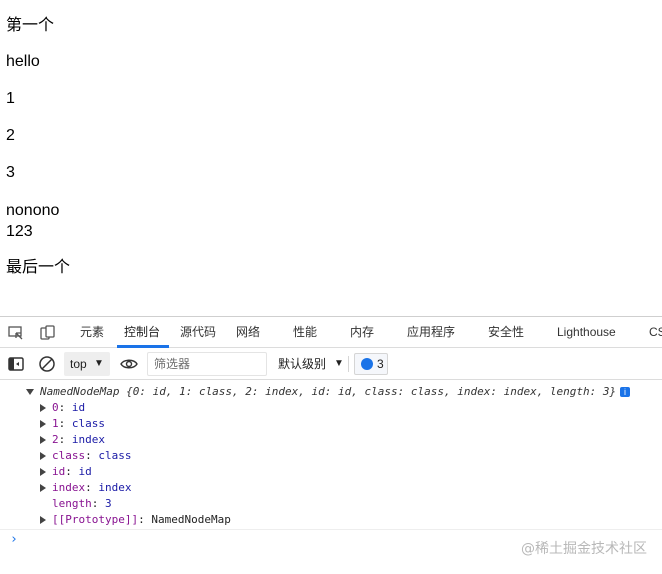  Describe the element at coordinates (305, 332) in the screenshot. I see `tab-performance: 性能` at that location.